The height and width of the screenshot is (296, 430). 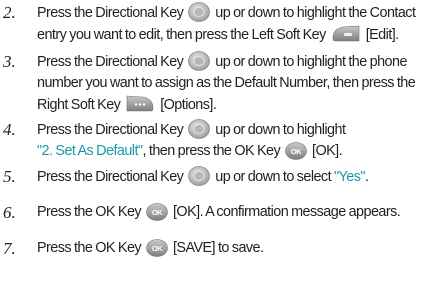 What do you see at coordinates (90, 151) in the screenshot?
I see `menu-option-set-as-default: "2. Set As Default"` at bounding box center [90, 151].